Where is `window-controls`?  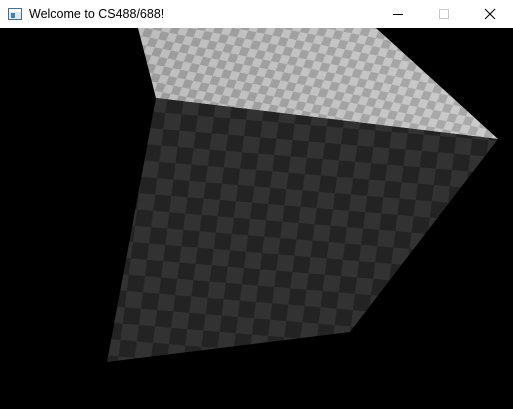 window-controls is located at coordinates (444, 14).